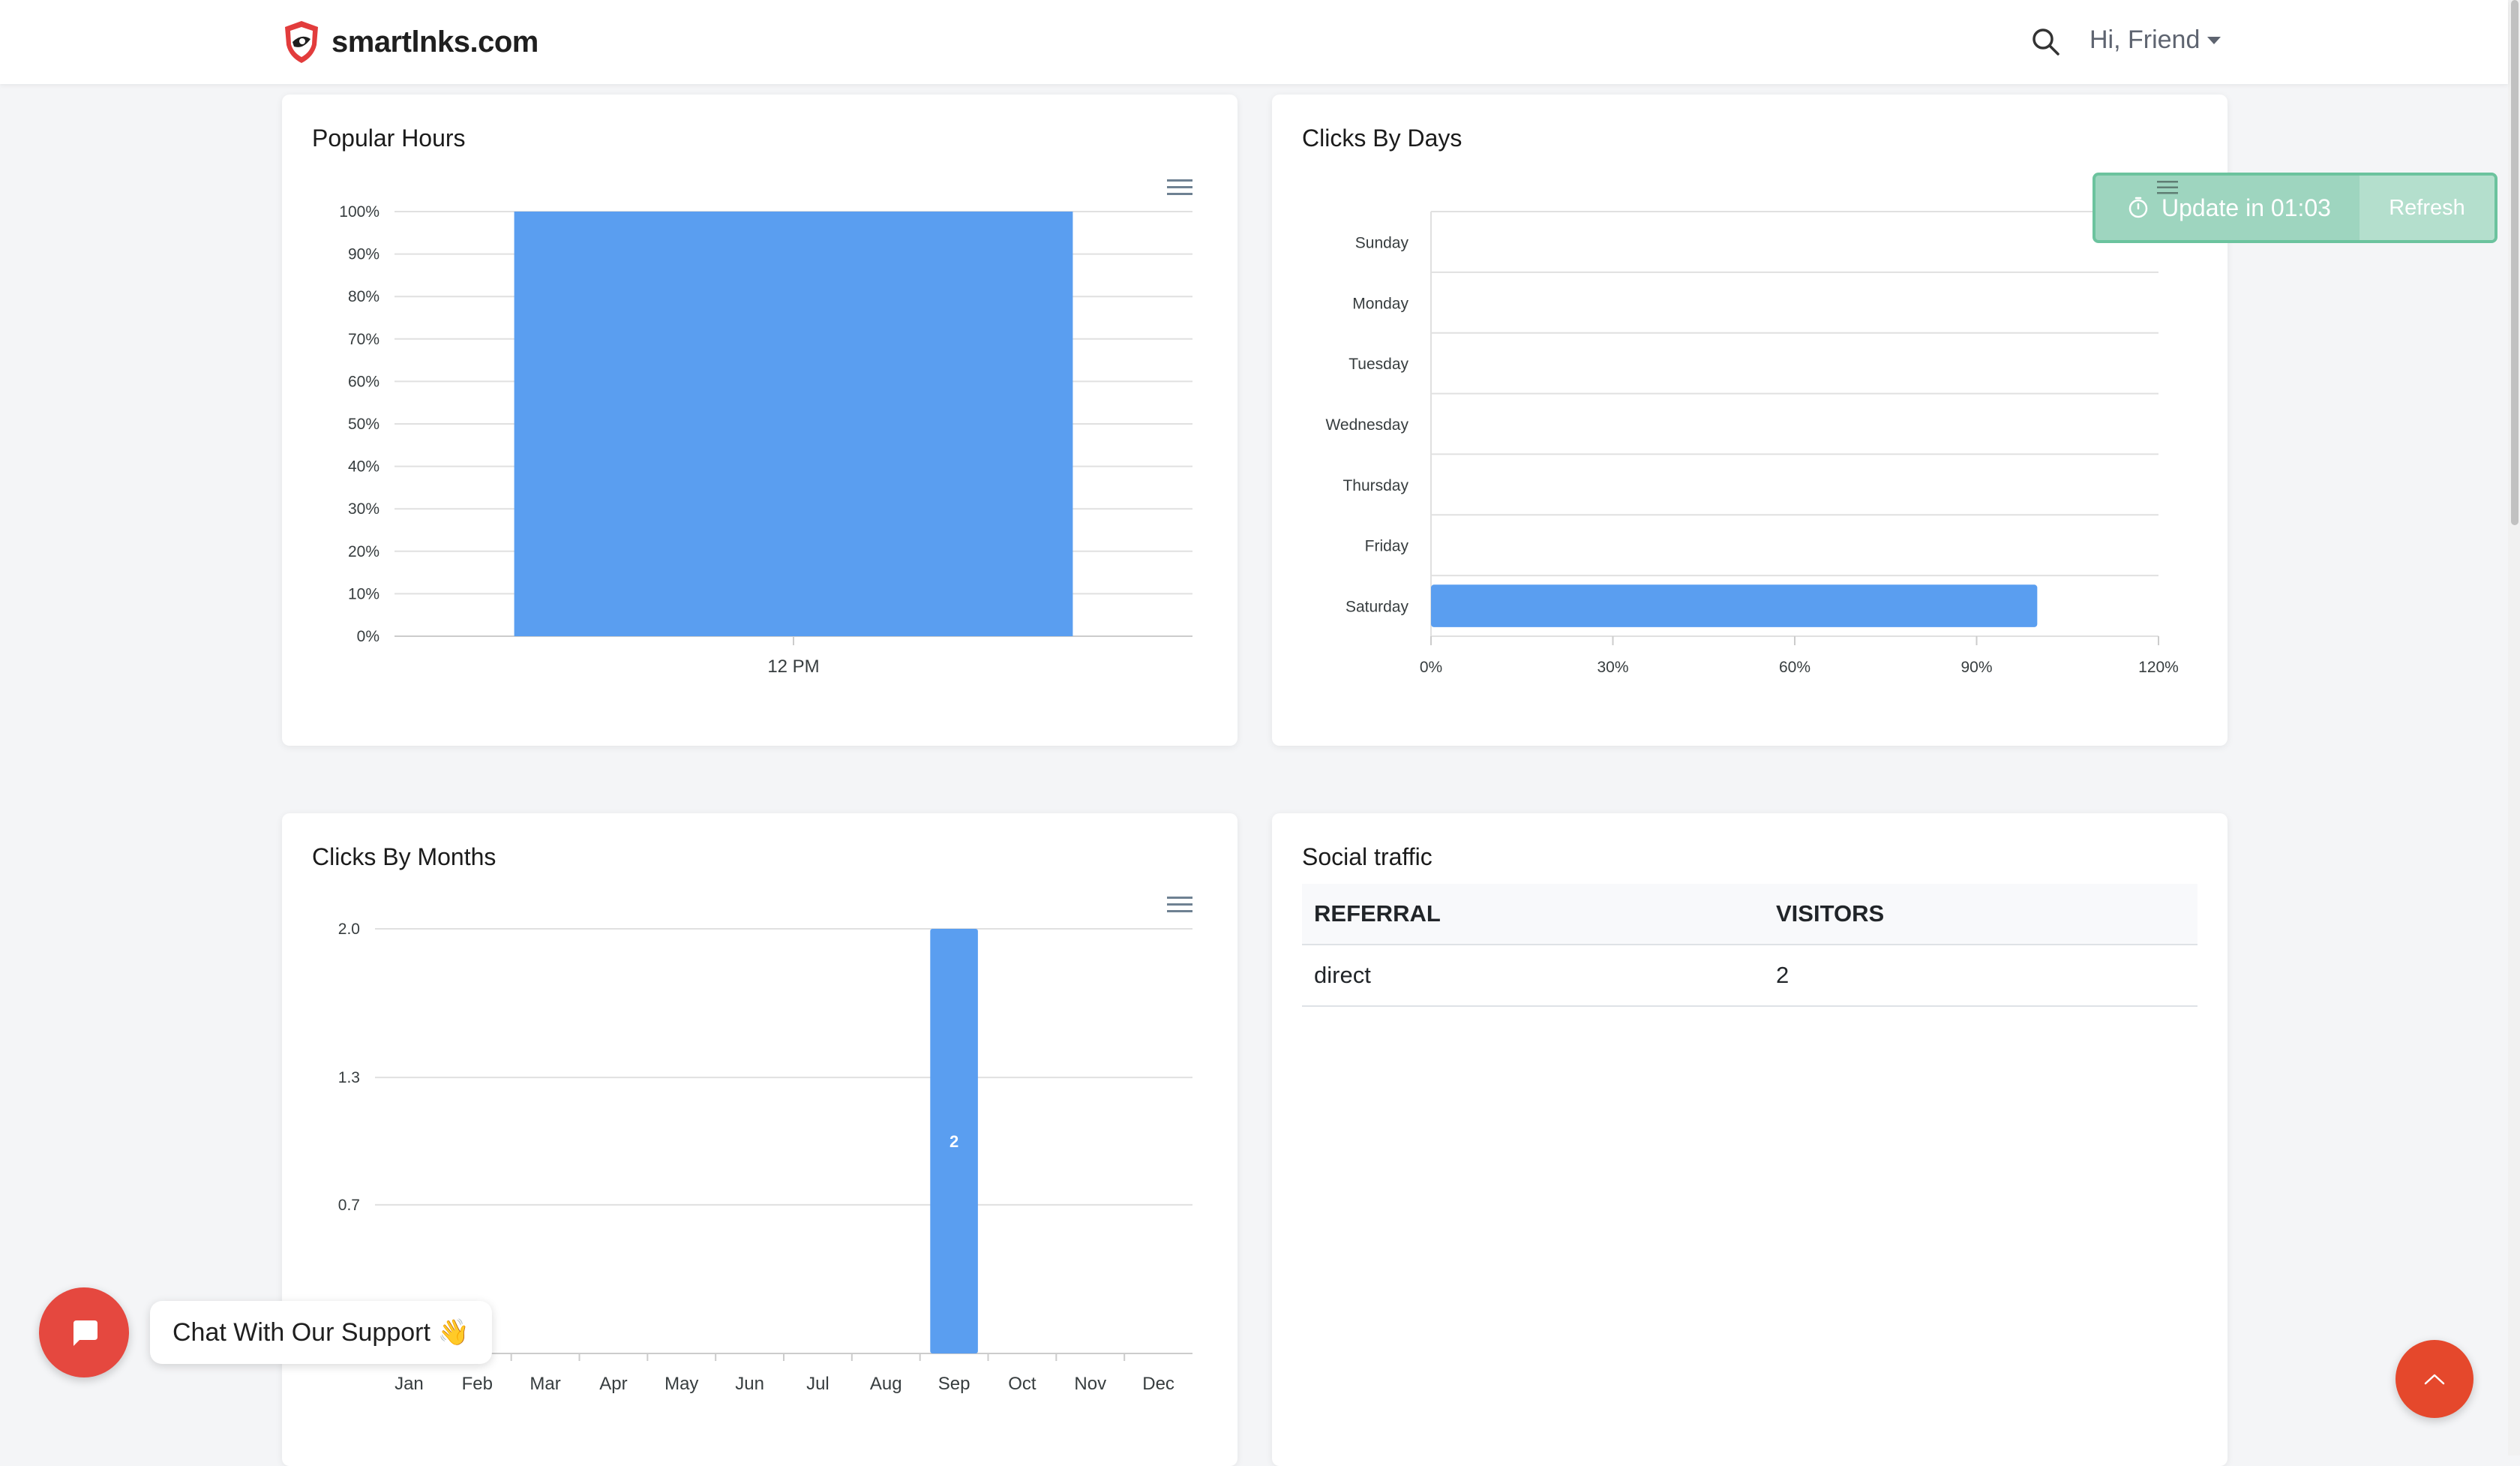 The height and width of the screenshot is (1466, 2520). What do you see at coordinates (1254, 42) in the screenshot?
I see `top-navbar: smartlnks.com Hi, Friend` at bounding box center [1254, 42].